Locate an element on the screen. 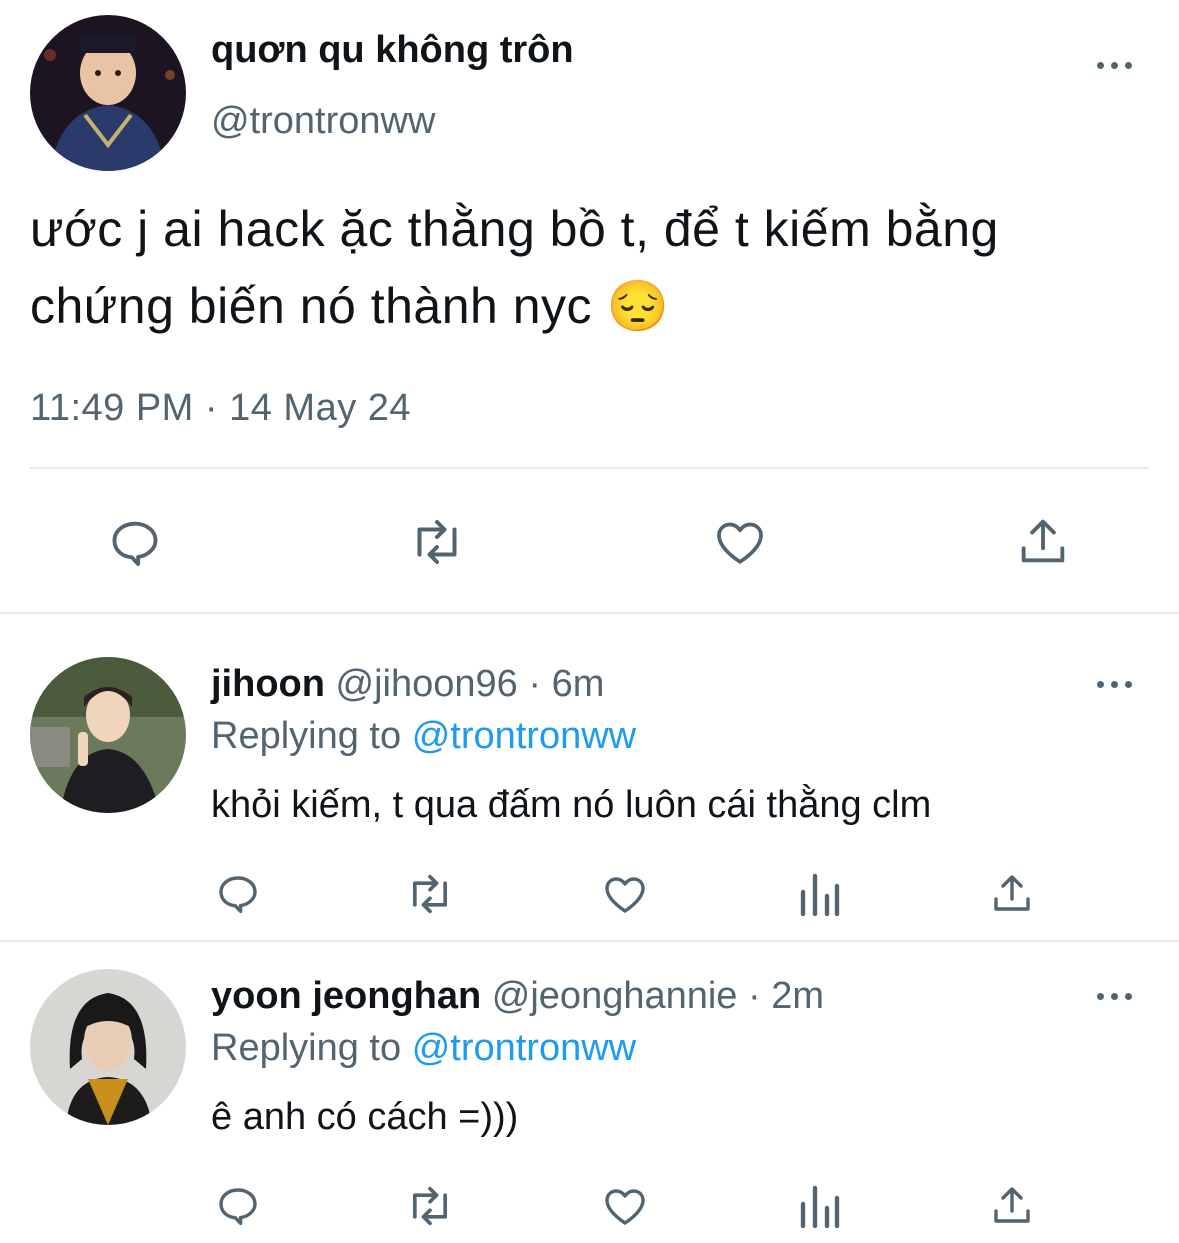 Image resolution: width=1179 pixels, height=1243 pixels. display-name: yoon jeonghan is located at coordinates (346, 996).